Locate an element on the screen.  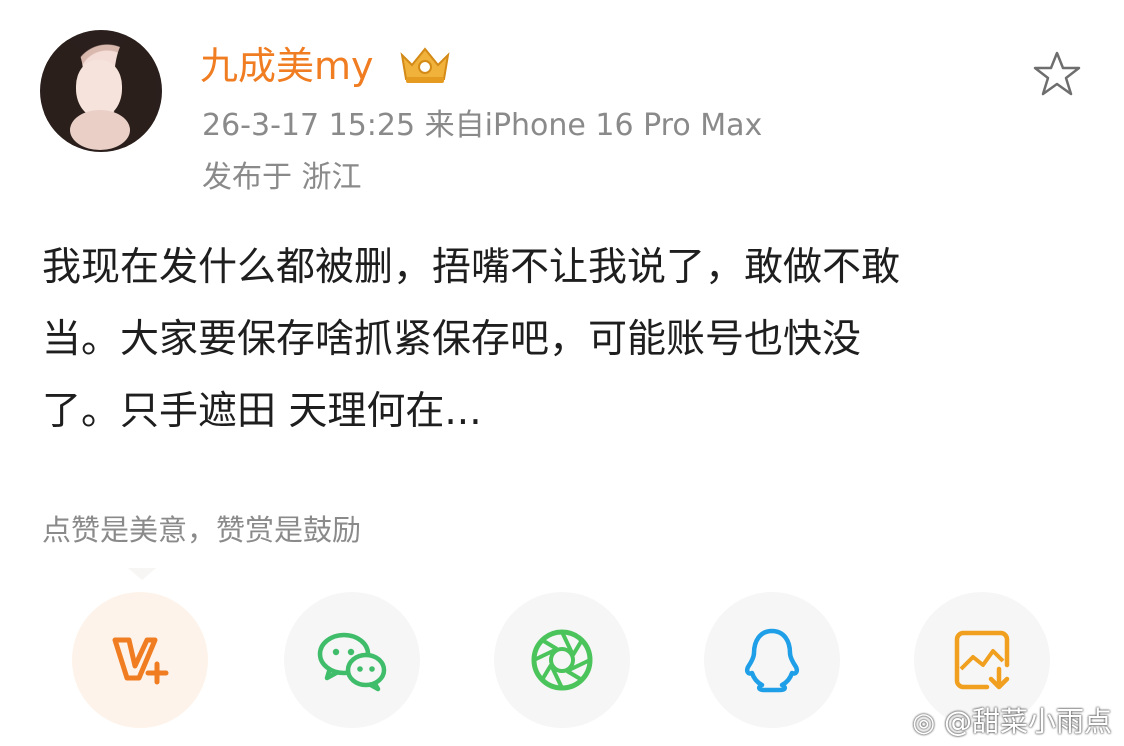
tooltip-pointer is located at coordinates (142, 574).